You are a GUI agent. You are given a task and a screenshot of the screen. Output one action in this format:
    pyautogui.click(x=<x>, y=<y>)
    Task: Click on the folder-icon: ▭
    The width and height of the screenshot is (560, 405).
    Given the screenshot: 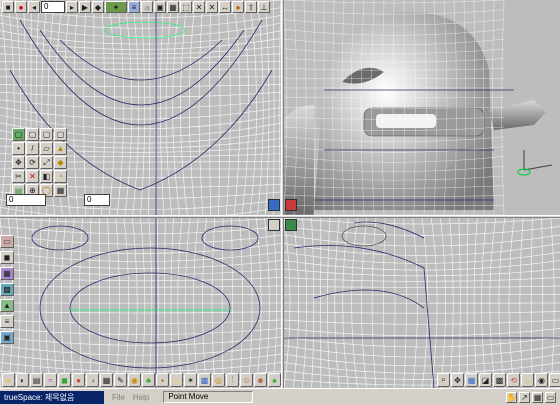 What is the action you would take?
    pyautogui.click(x=7, y=241)
    